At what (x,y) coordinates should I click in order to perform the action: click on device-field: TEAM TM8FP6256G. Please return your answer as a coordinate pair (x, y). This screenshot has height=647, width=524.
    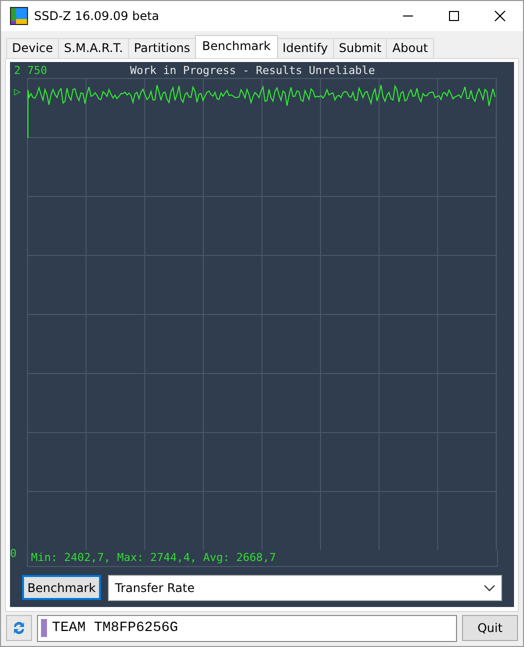
    Looking at the image, I should click on (247, 628).